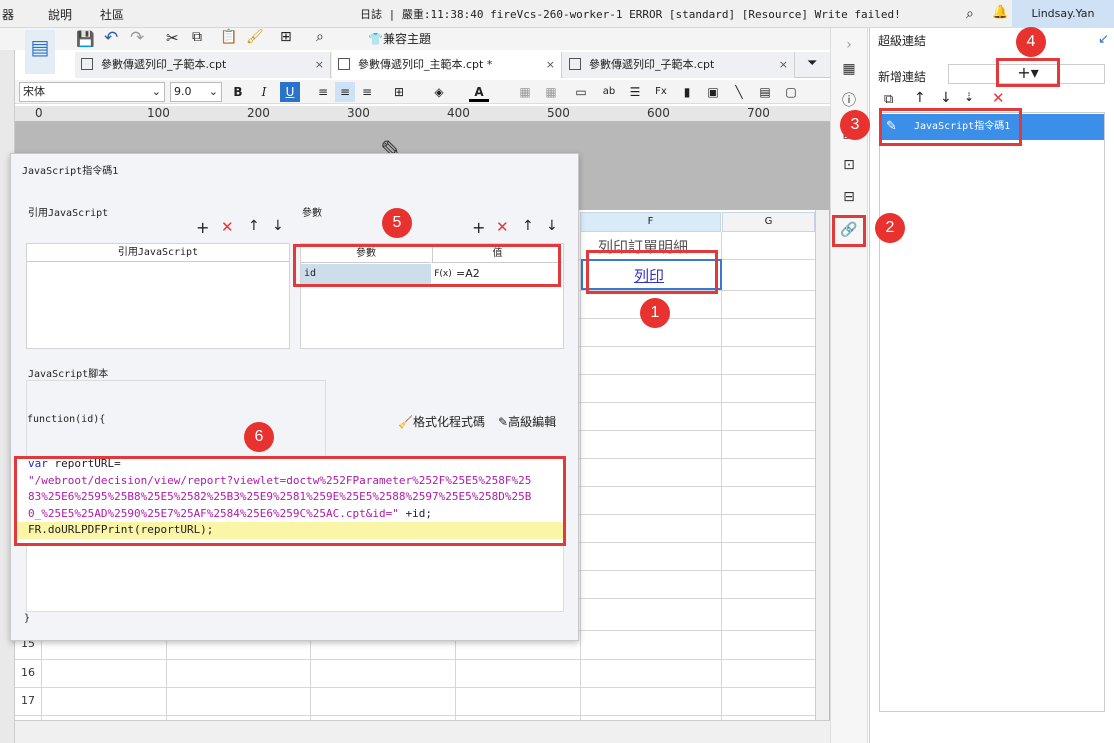 The height and width of the screenshot is (743, 1114). What do you see at coordinates (358, 113) in the screenshot?
I see `ruler-mark: 300` at bounding box center [358, 113].